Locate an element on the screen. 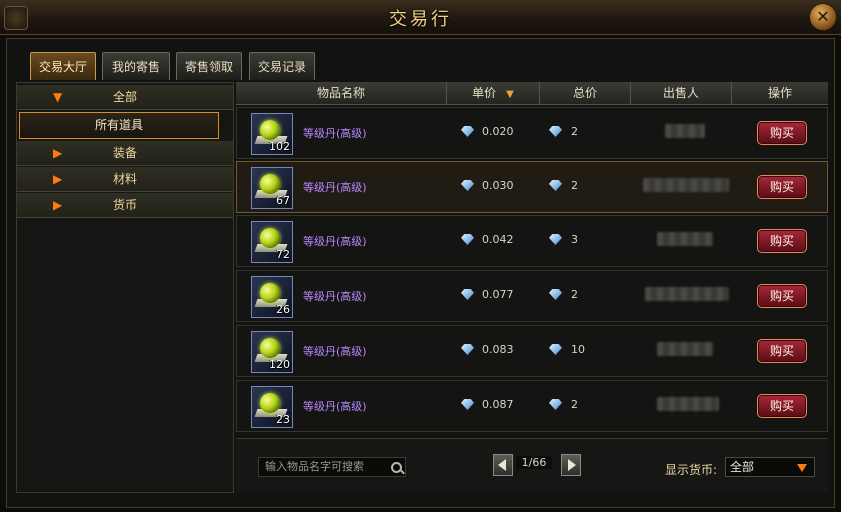 This screenshot has width=841, height=512. title-bar: 交易行 ✕ is located at coordinates (420, 17).